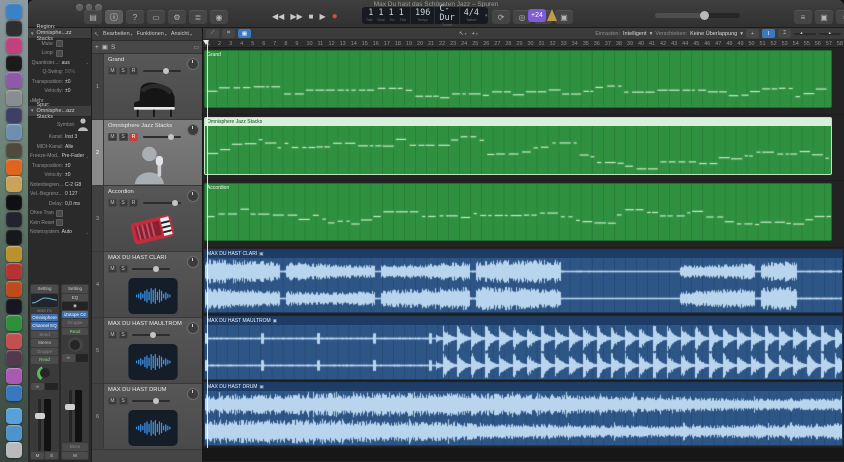 This screenshot has width=844, height=462. What do you see at coordinates (523, 280) in the screenshot?
I see `region-4: MAX DU HAST CLARI ▣` at bounding box center [523, 280].